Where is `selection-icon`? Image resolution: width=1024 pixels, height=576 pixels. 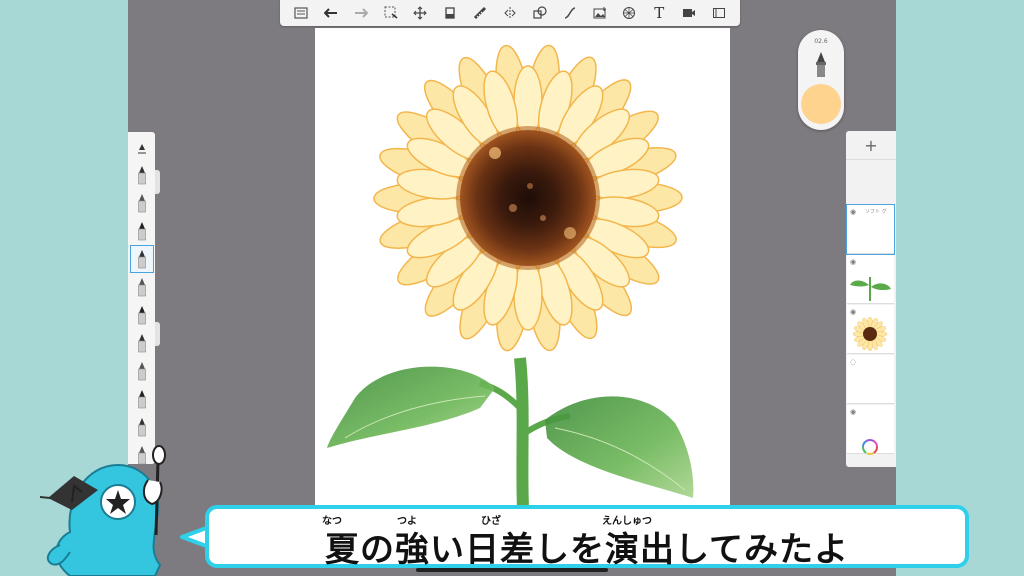
selection-icon is located at coordinates (391, 13).